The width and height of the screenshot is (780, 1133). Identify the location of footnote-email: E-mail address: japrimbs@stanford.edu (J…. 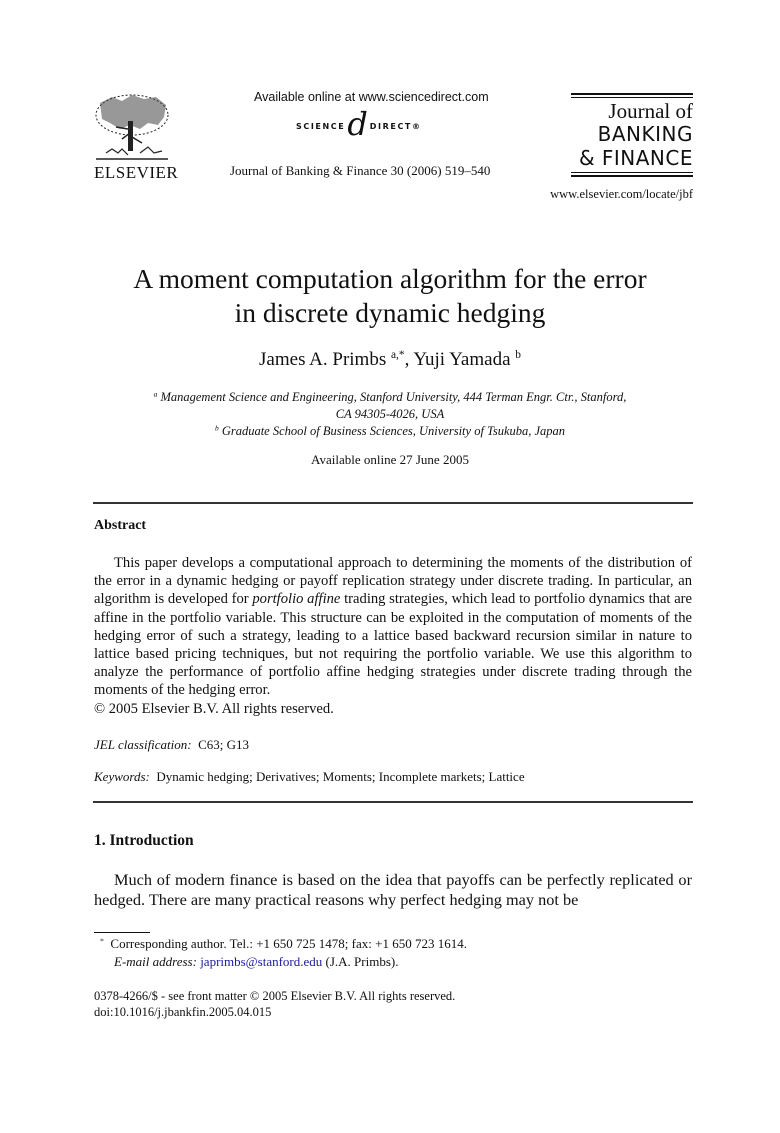
(256, 962).